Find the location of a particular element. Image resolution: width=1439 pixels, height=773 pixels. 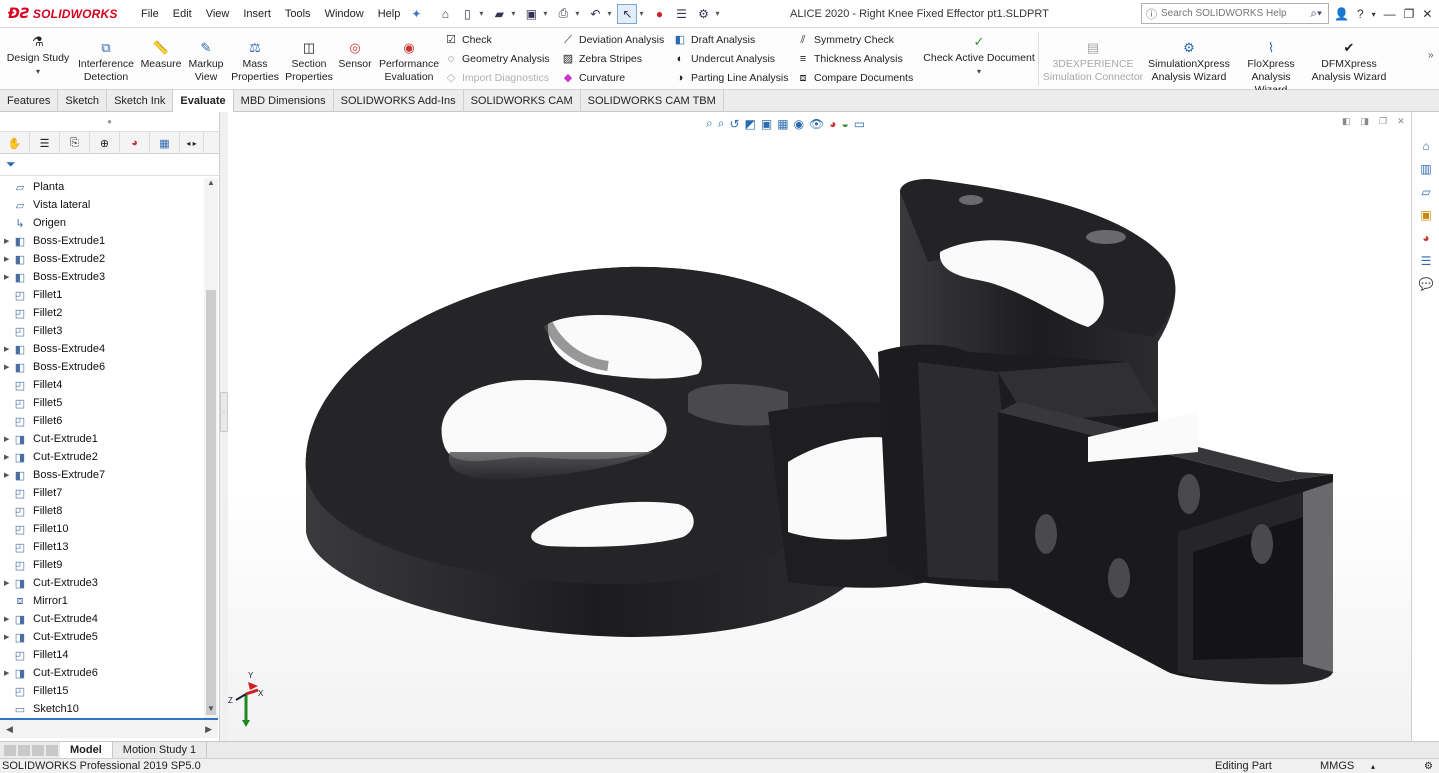

tree-node: ▶ ◧ Boss-Extrude7 is located at coordinates (102, 475).